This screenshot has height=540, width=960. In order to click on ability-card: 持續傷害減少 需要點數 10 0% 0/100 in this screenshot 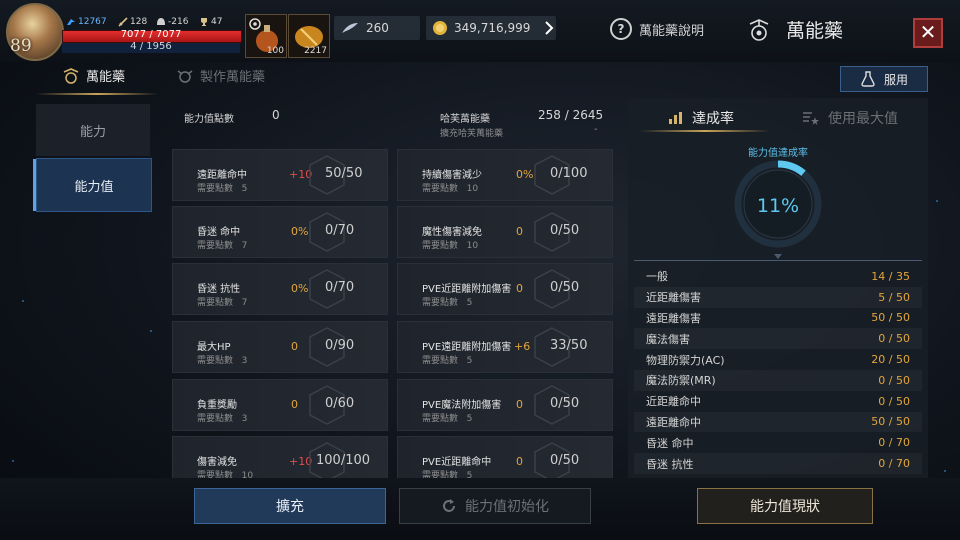, I will do `click(505, 175)`.